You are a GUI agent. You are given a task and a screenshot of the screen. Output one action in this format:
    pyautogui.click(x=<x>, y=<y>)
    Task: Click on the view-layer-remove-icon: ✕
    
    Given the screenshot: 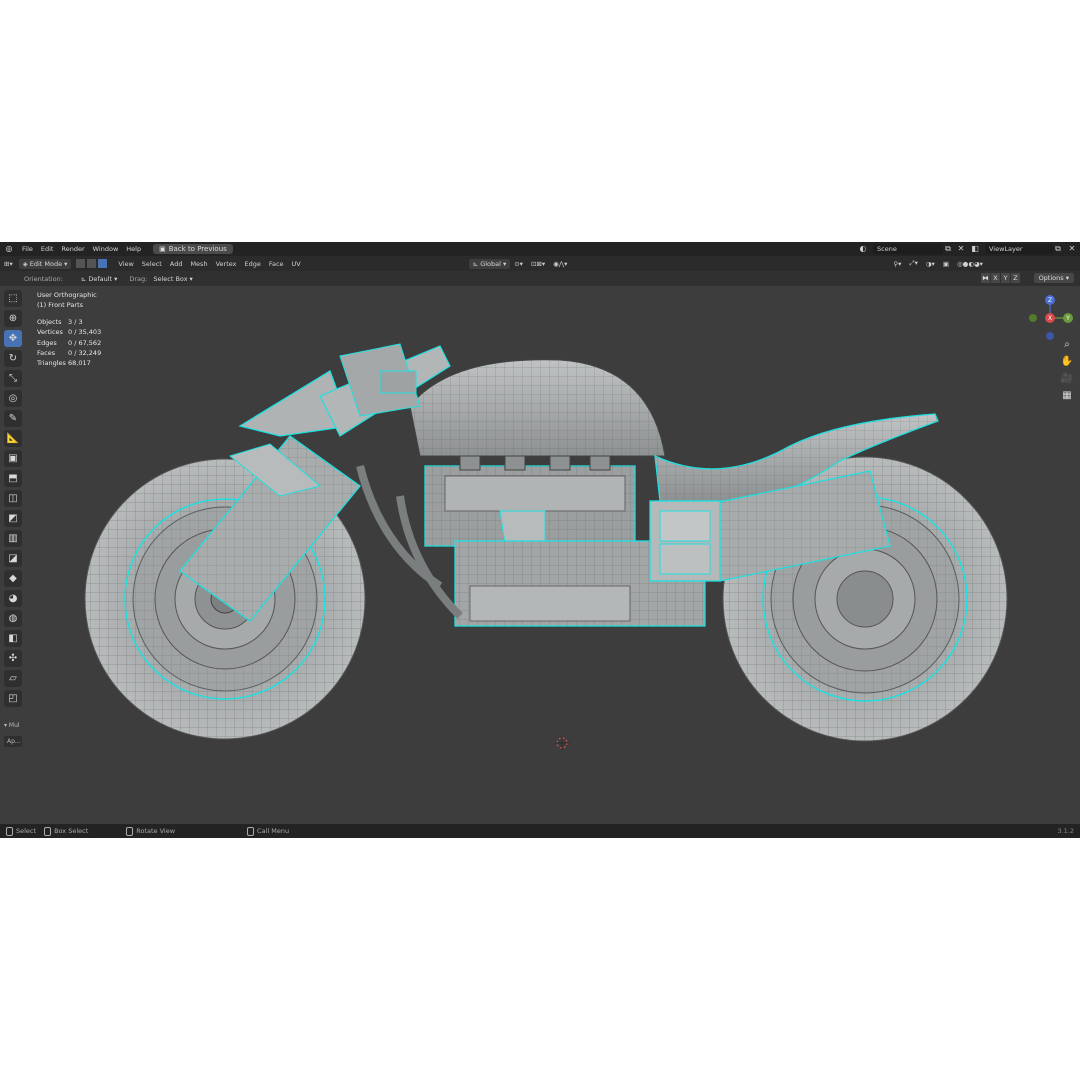 What is the action you would take?
    pyautogui.click(x=1072, y=249)
    